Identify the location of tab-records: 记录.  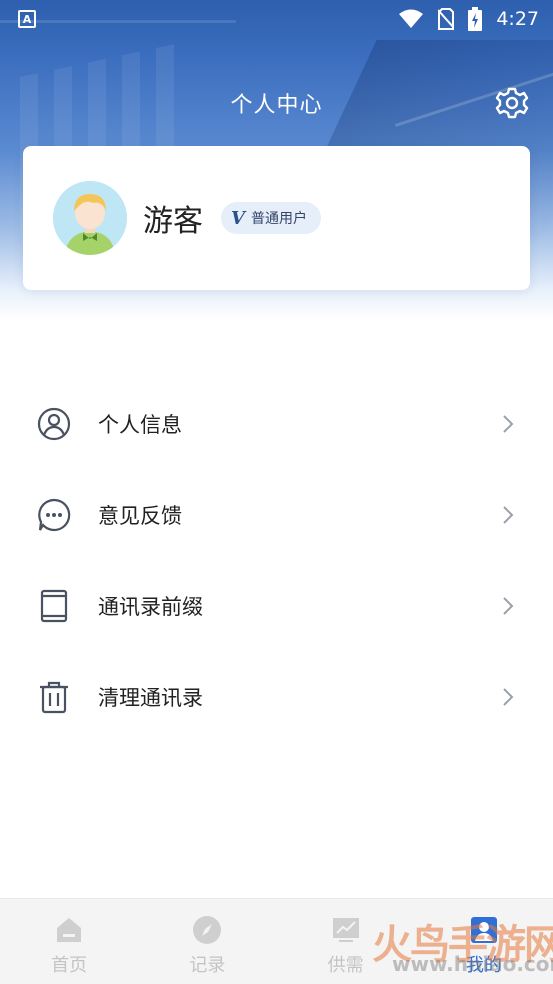
(207, 941).